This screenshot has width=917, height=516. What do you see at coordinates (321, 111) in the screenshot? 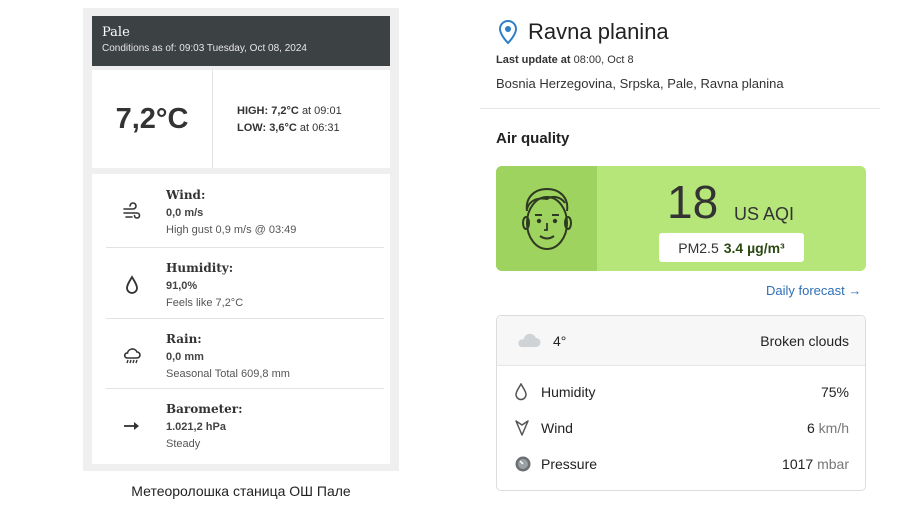
I see `high-time: at 09:01` at bounding box center [321, 111].